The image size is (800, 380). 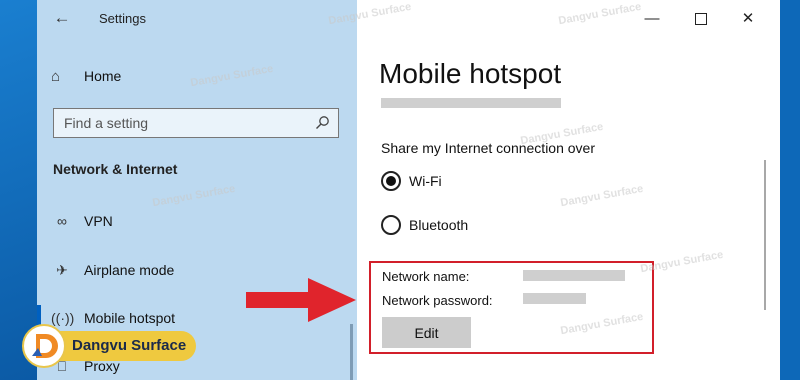 I want to click on bluetooth-radio-option: Bluetooth, so click(x=424, y=225).